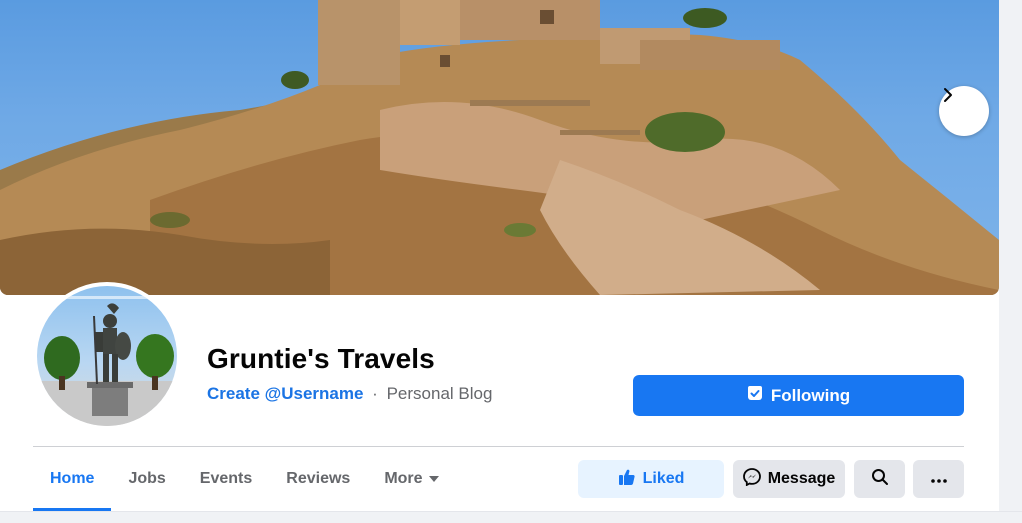  What do you see at coordinates (663, 478) in the screenshot?
I see `liked-label: Liked` at bounding box center [663, 478].